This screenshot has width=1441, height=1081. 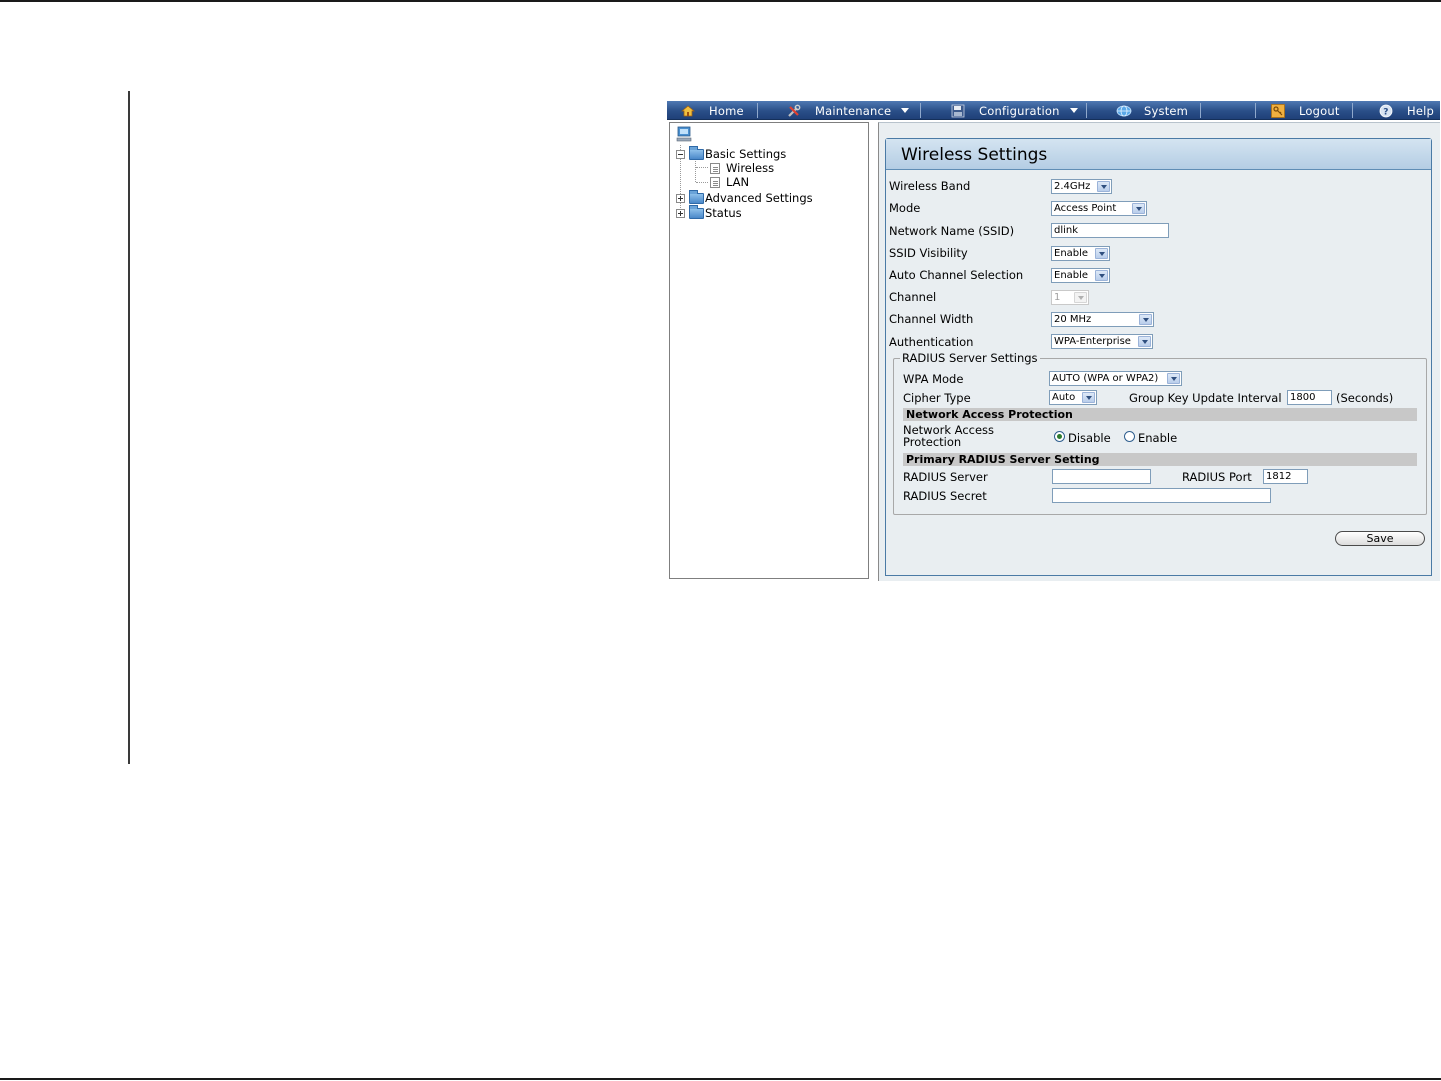 What do you see at coordinates (720, 1) in the screenshot?
I see `page-top-rule` at bounding box center [720, 1].